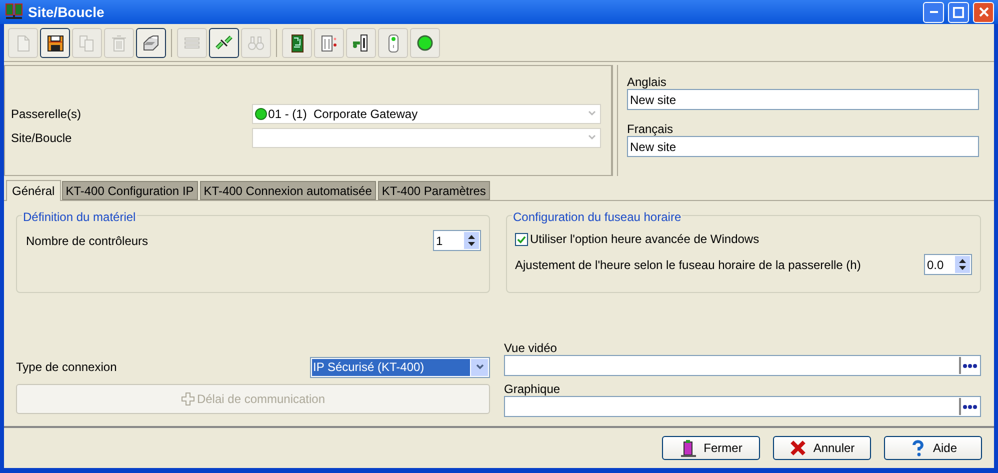 The height and width of the screenshot is (473, 998). Describe the element at coordinates (42, 138) in the screenshot. I see `field-label: Site/Boucle` at that location.